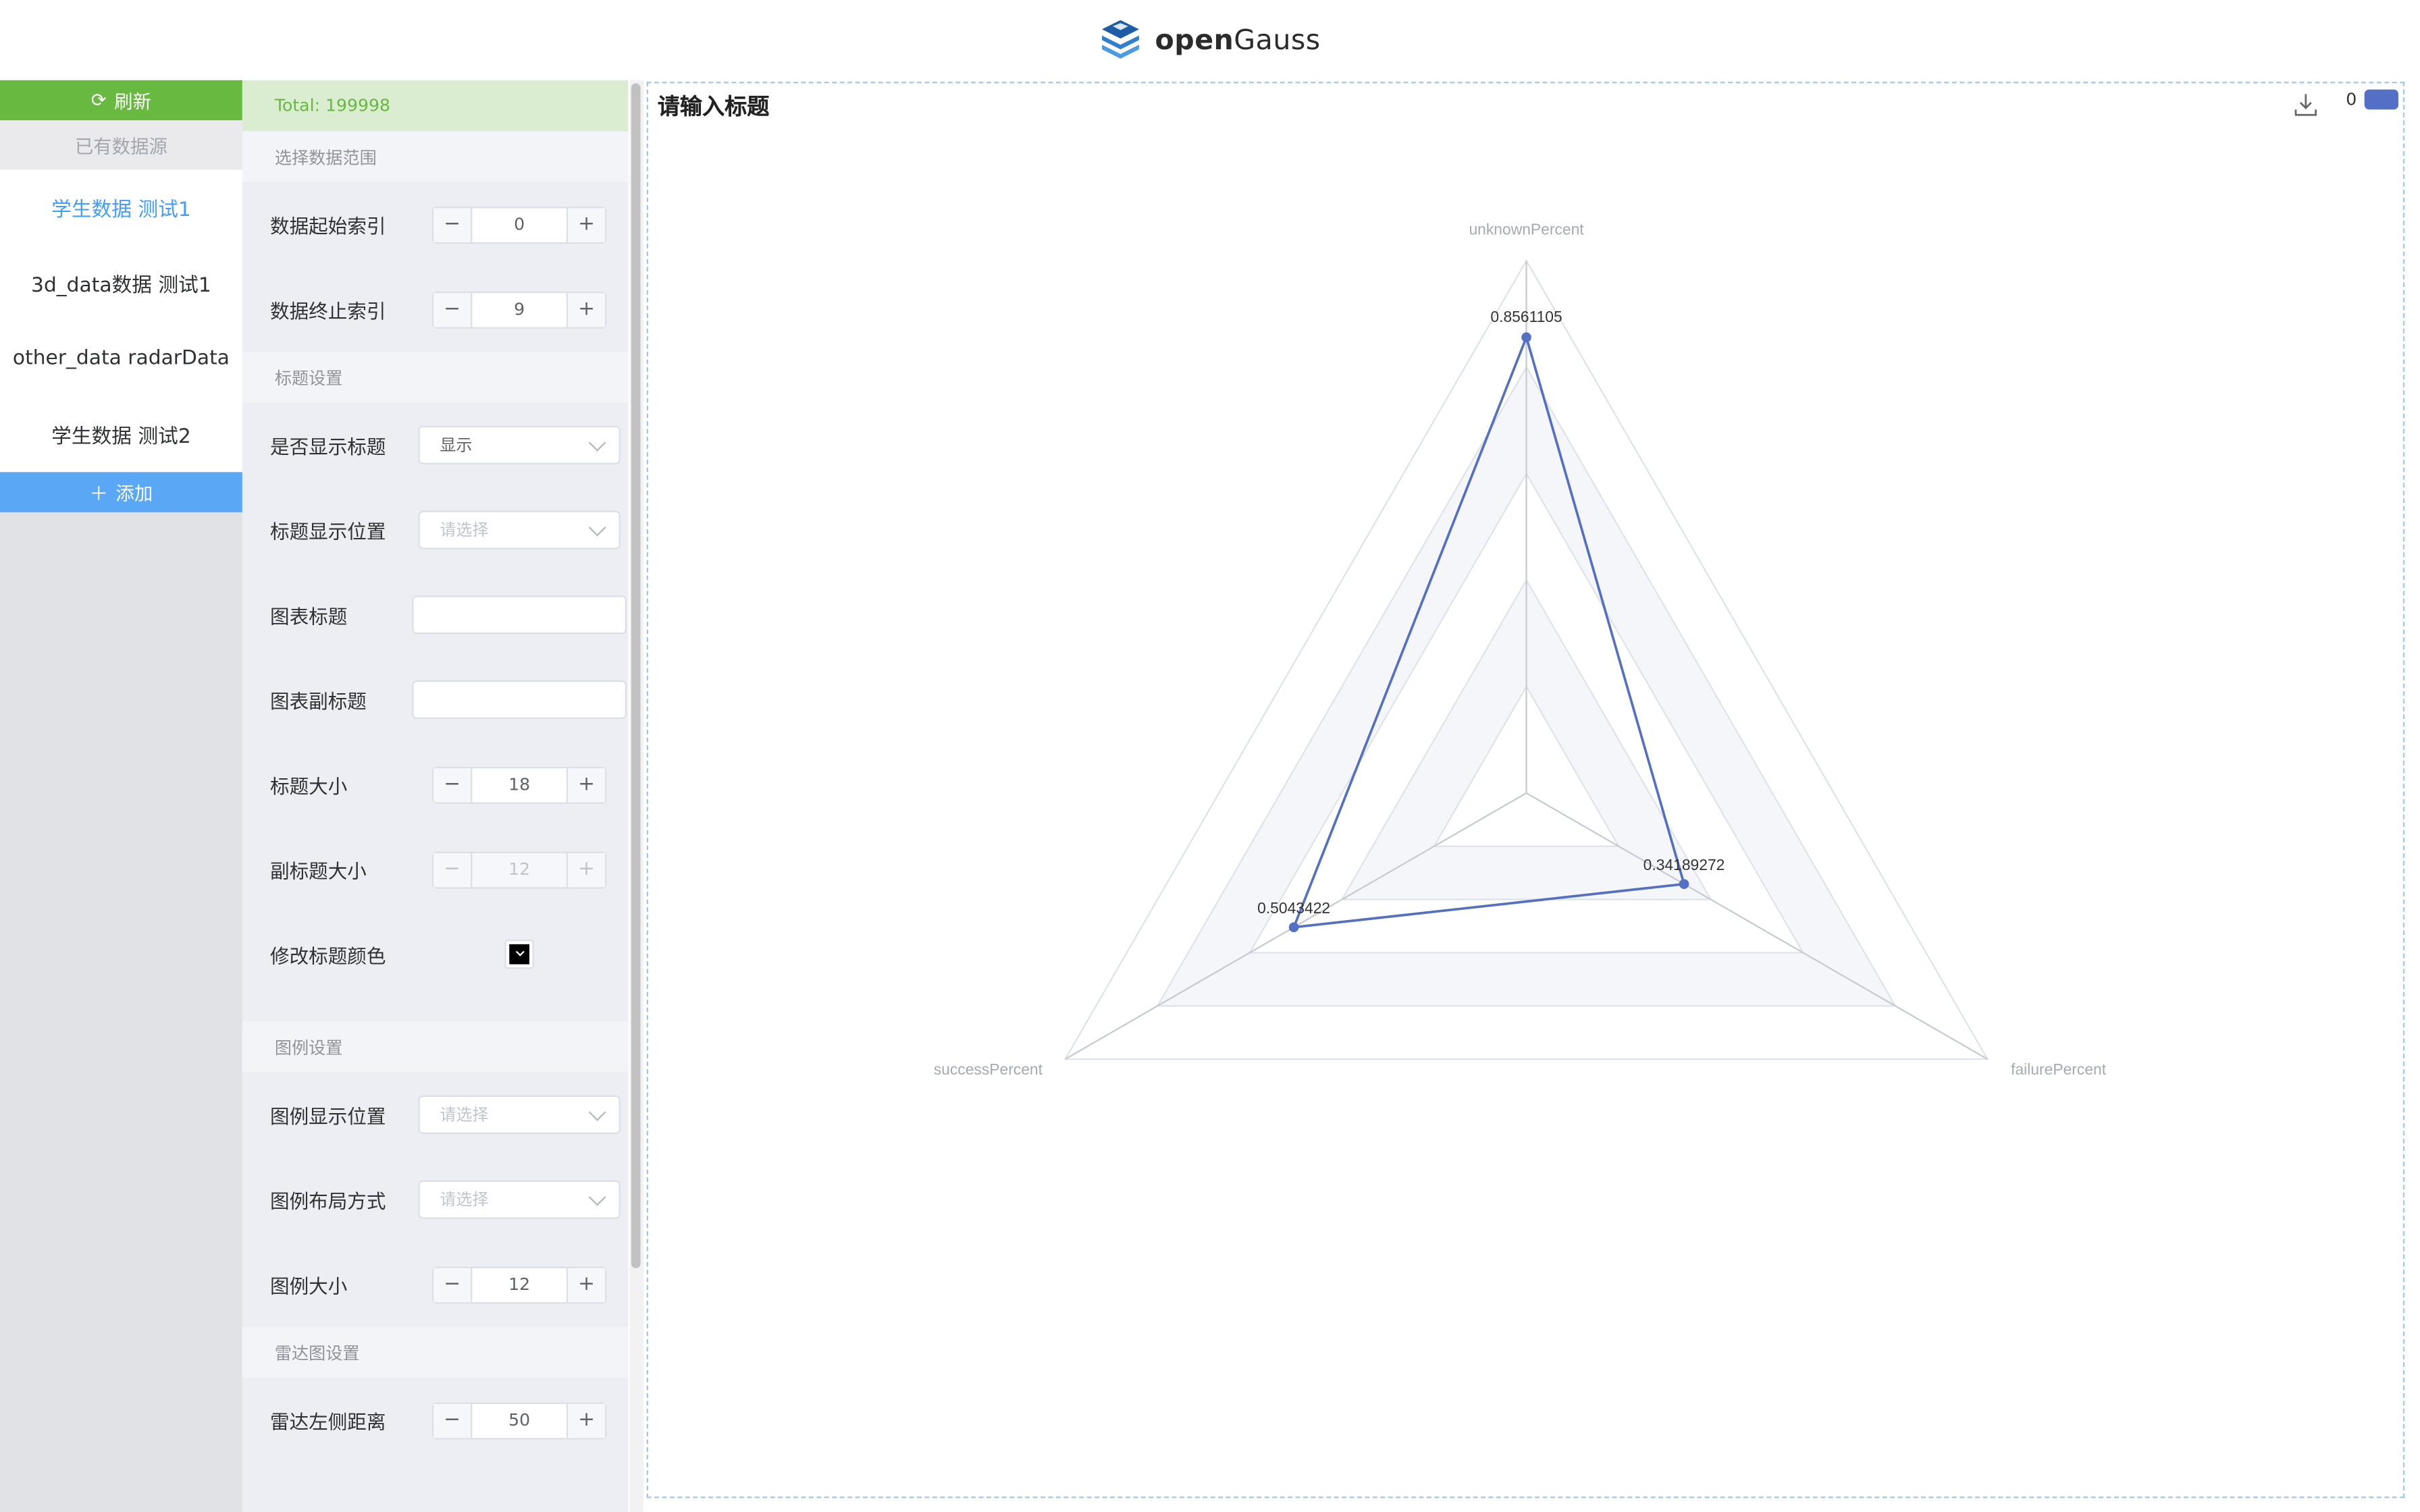 This screenshot has width=2420, height=1512. What do you see at coordinates (2306, 104) in the screenshot?
I see `download-icon` at bounding box center [2306, 104].